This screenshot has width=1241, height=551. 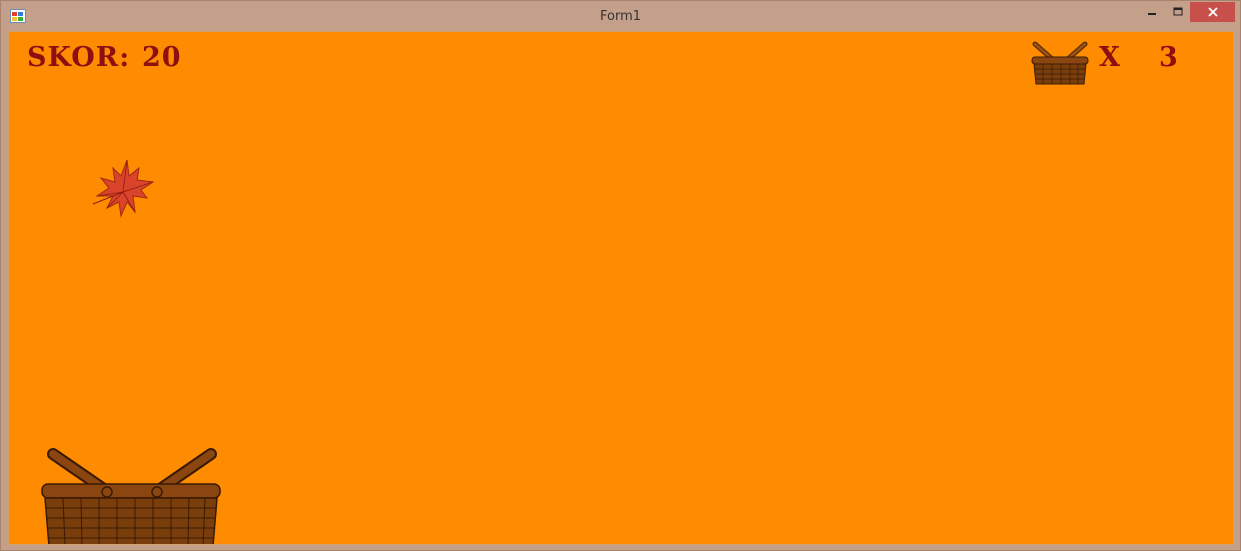 I want to click on score-value: 20, so click(x=162, y=57).